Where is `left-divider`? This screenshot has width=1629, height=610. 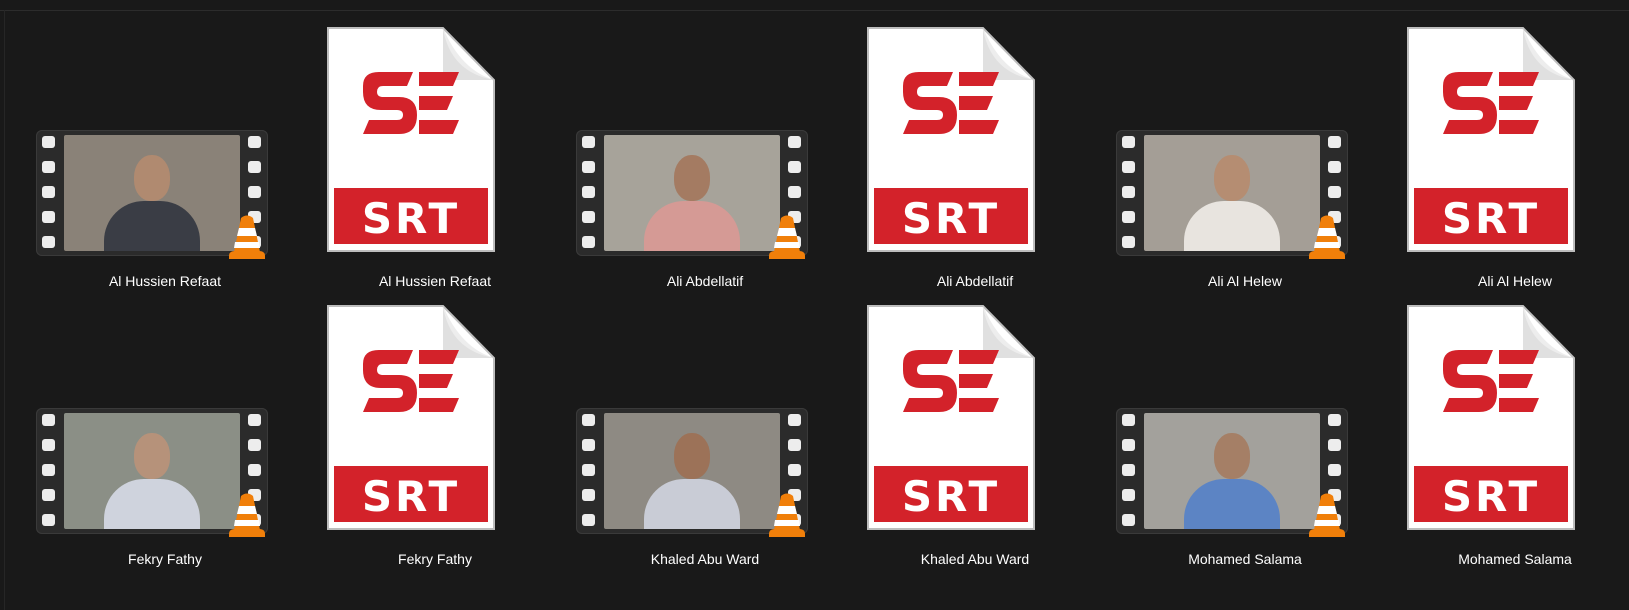
left-divider is located at coordinates (4, 310).